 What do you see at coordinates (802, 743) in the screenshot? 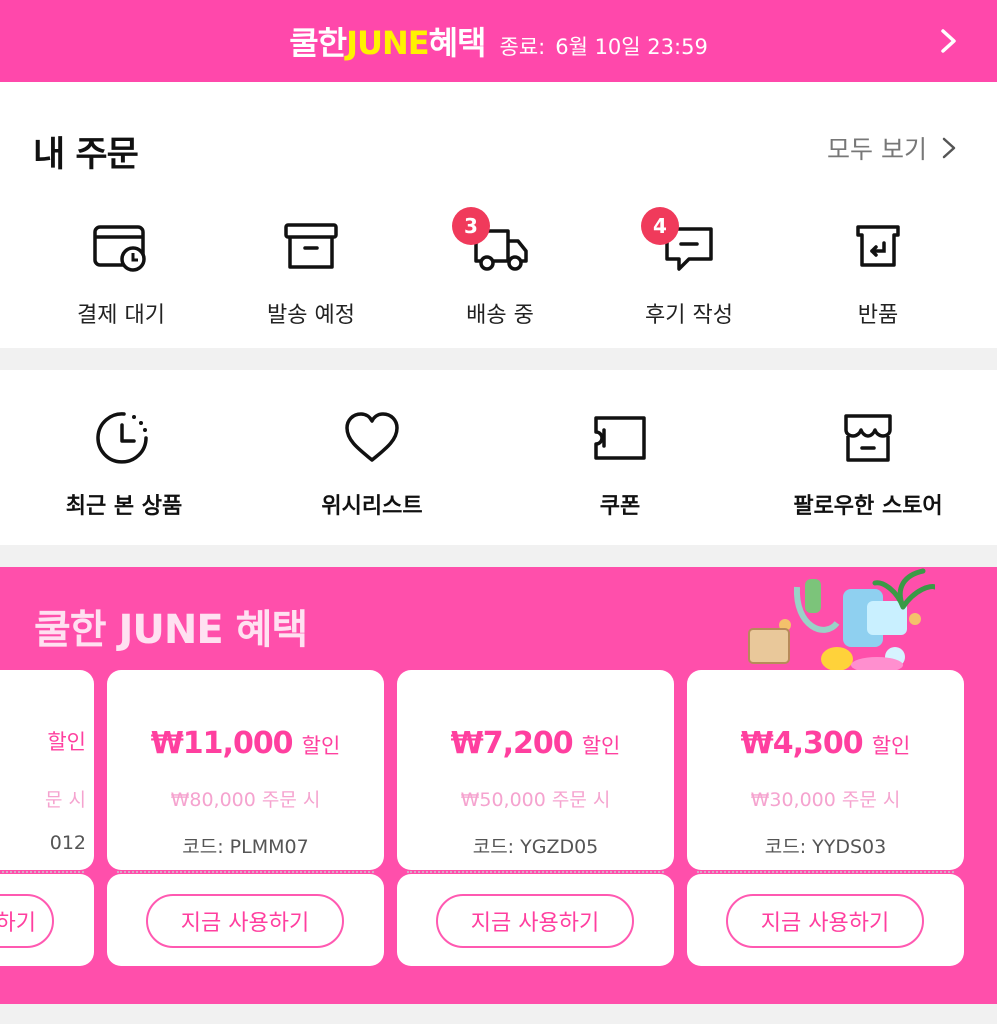
I see `coupon-amount: ₩4,300` at bounding box center [802, 743].